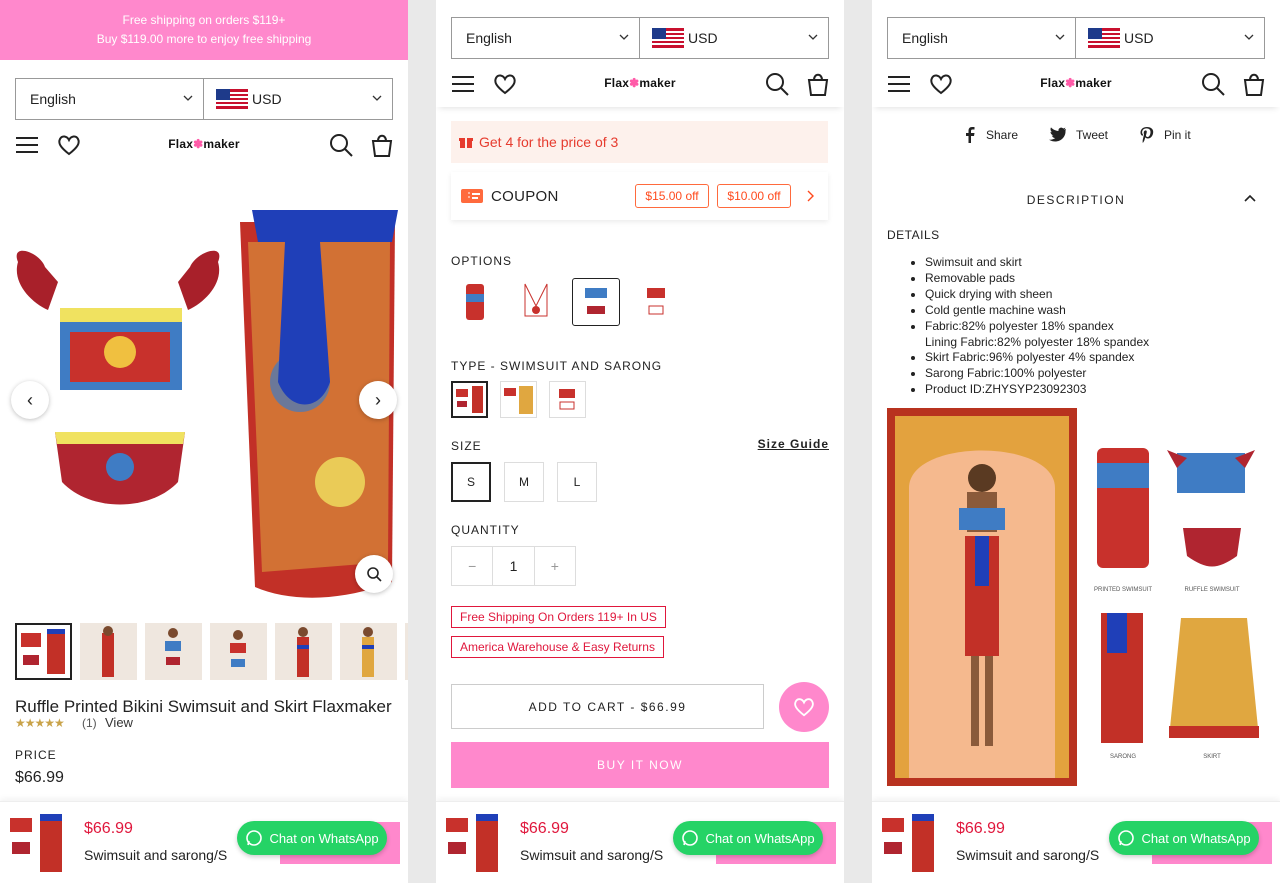 The height and width of the screenshot is (883, 1280). I want to click on collage-caption: RUFFLE SWIMSUIT, so click(1212, 590).